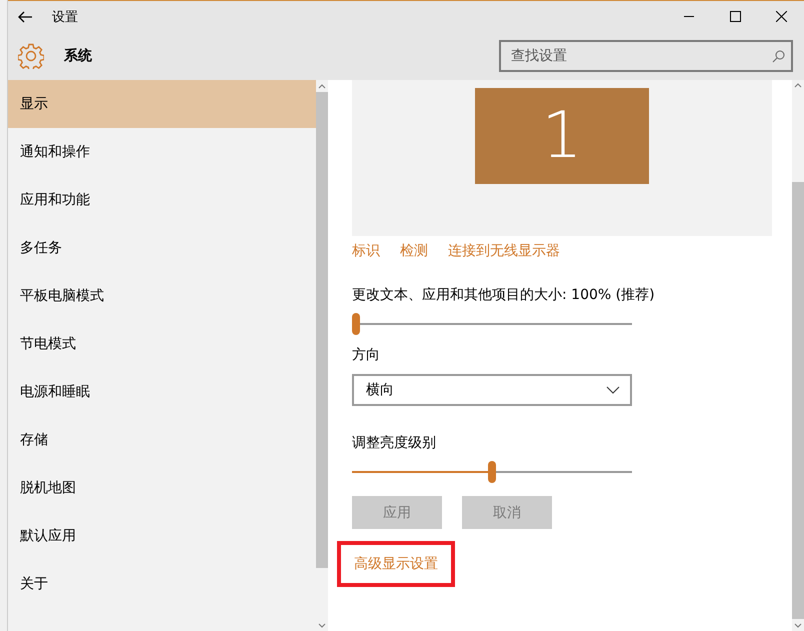  Describe the element at coordinates (162, 440) in the screenshot. I see `sidebar-item: 存储` at that location.